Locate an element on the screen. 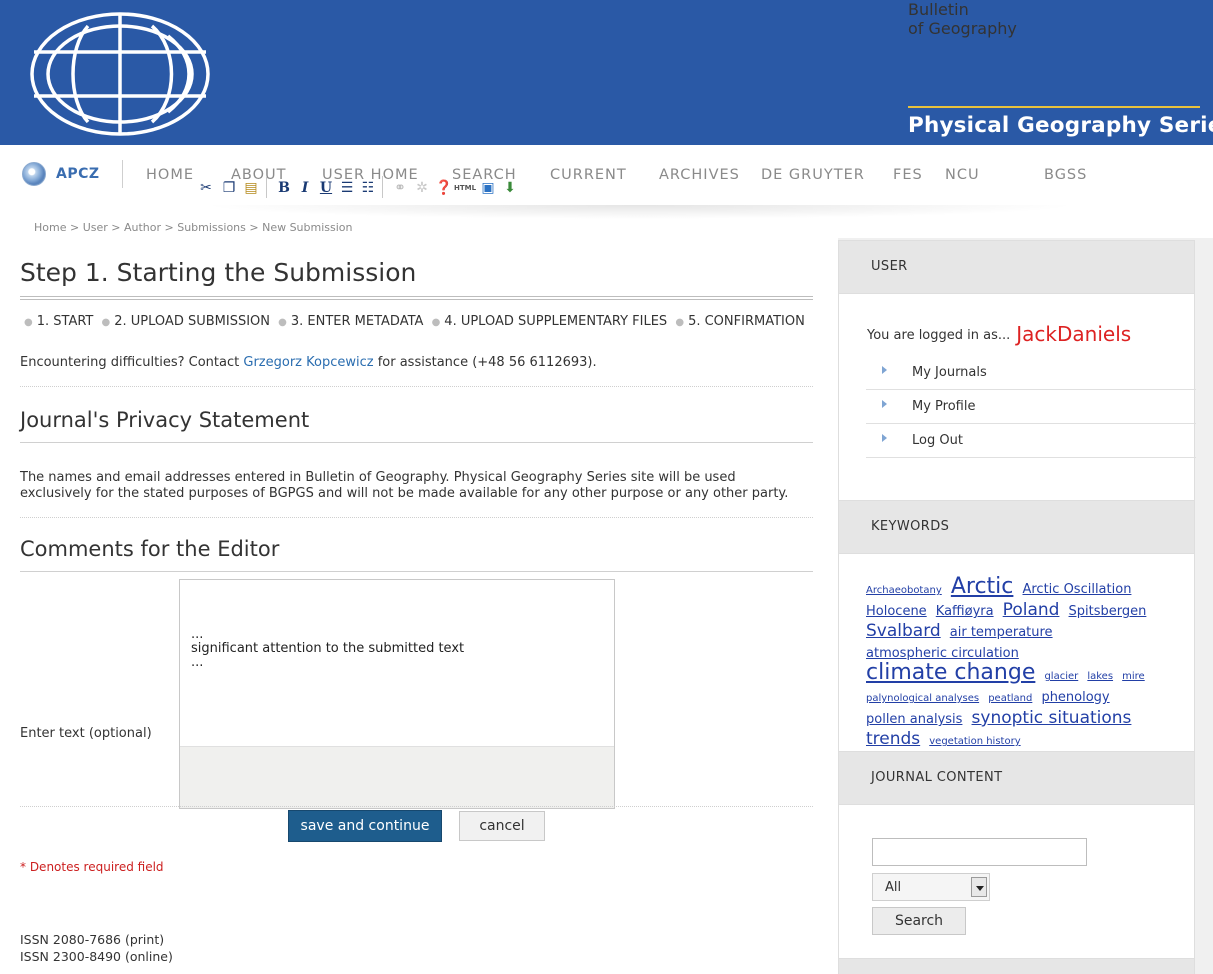 The image size is (1213, 974). keyword-link: atmospheric circulation is located at coordinates (942, 653).